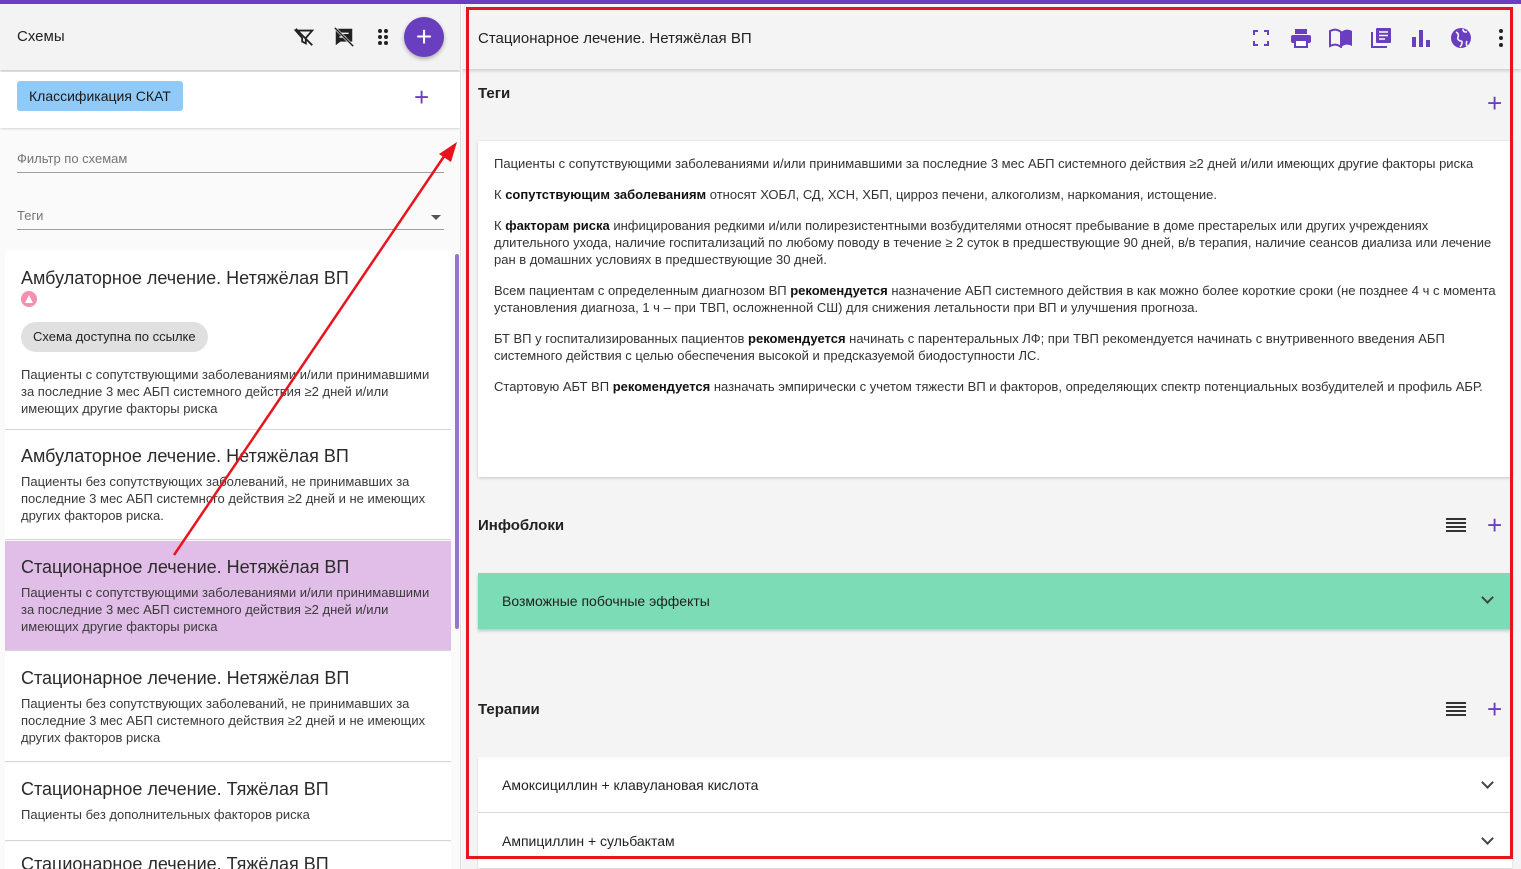  What do you see at coordinates (230, 100) in the screenshot?
I see `classification-row: Классификация СКАТ +` at bounding box center [230, 100].